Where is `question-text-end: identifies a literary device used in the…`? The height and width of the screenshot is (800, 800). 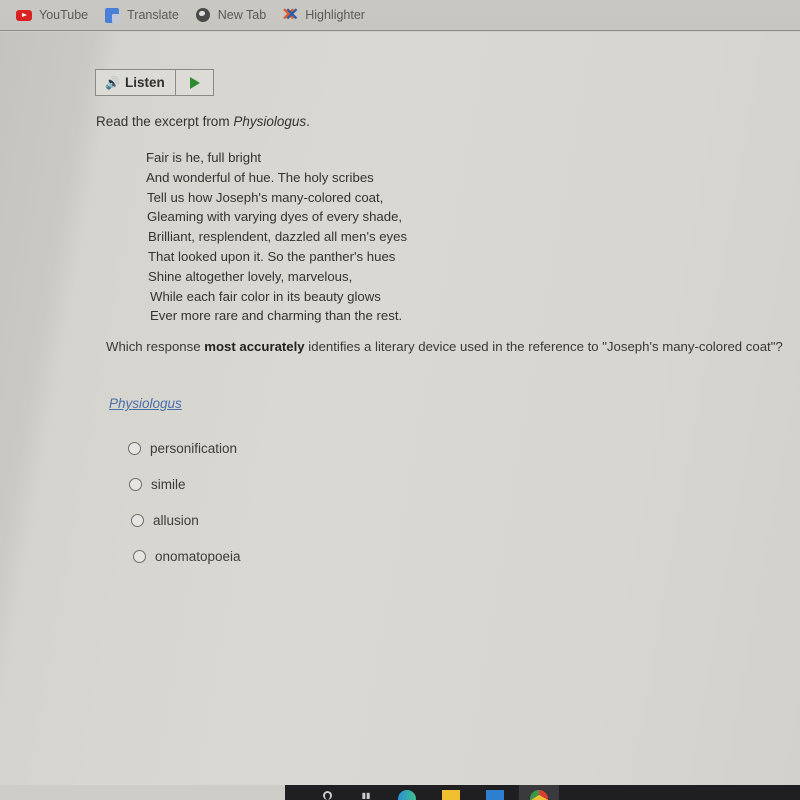 question-text-end: identifies a literary device used in the… is located at coordinates (543, 346).